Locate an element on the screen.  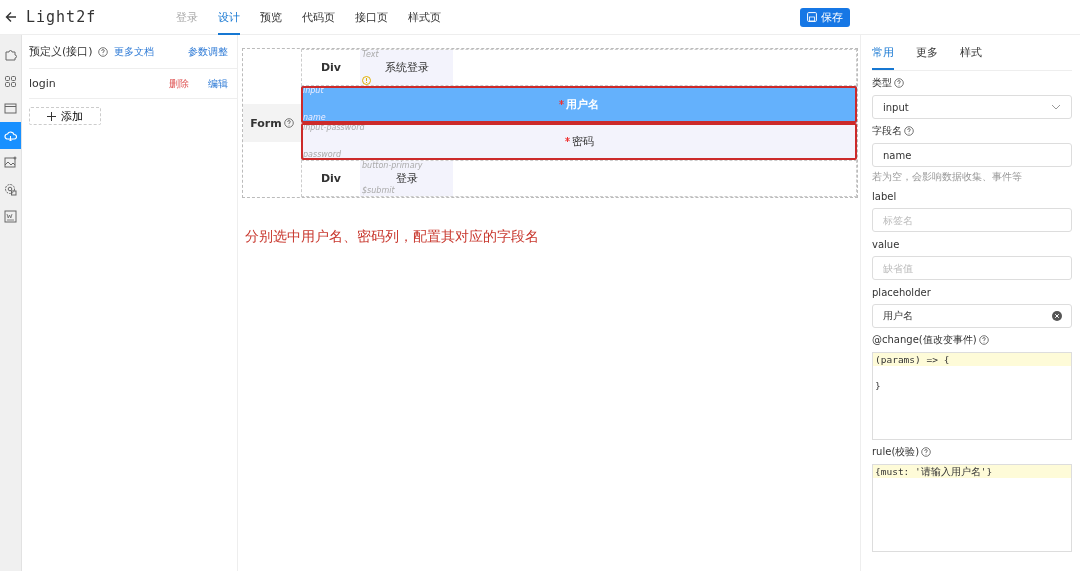
component-text: 登录 is located at coordinates (406, 178).